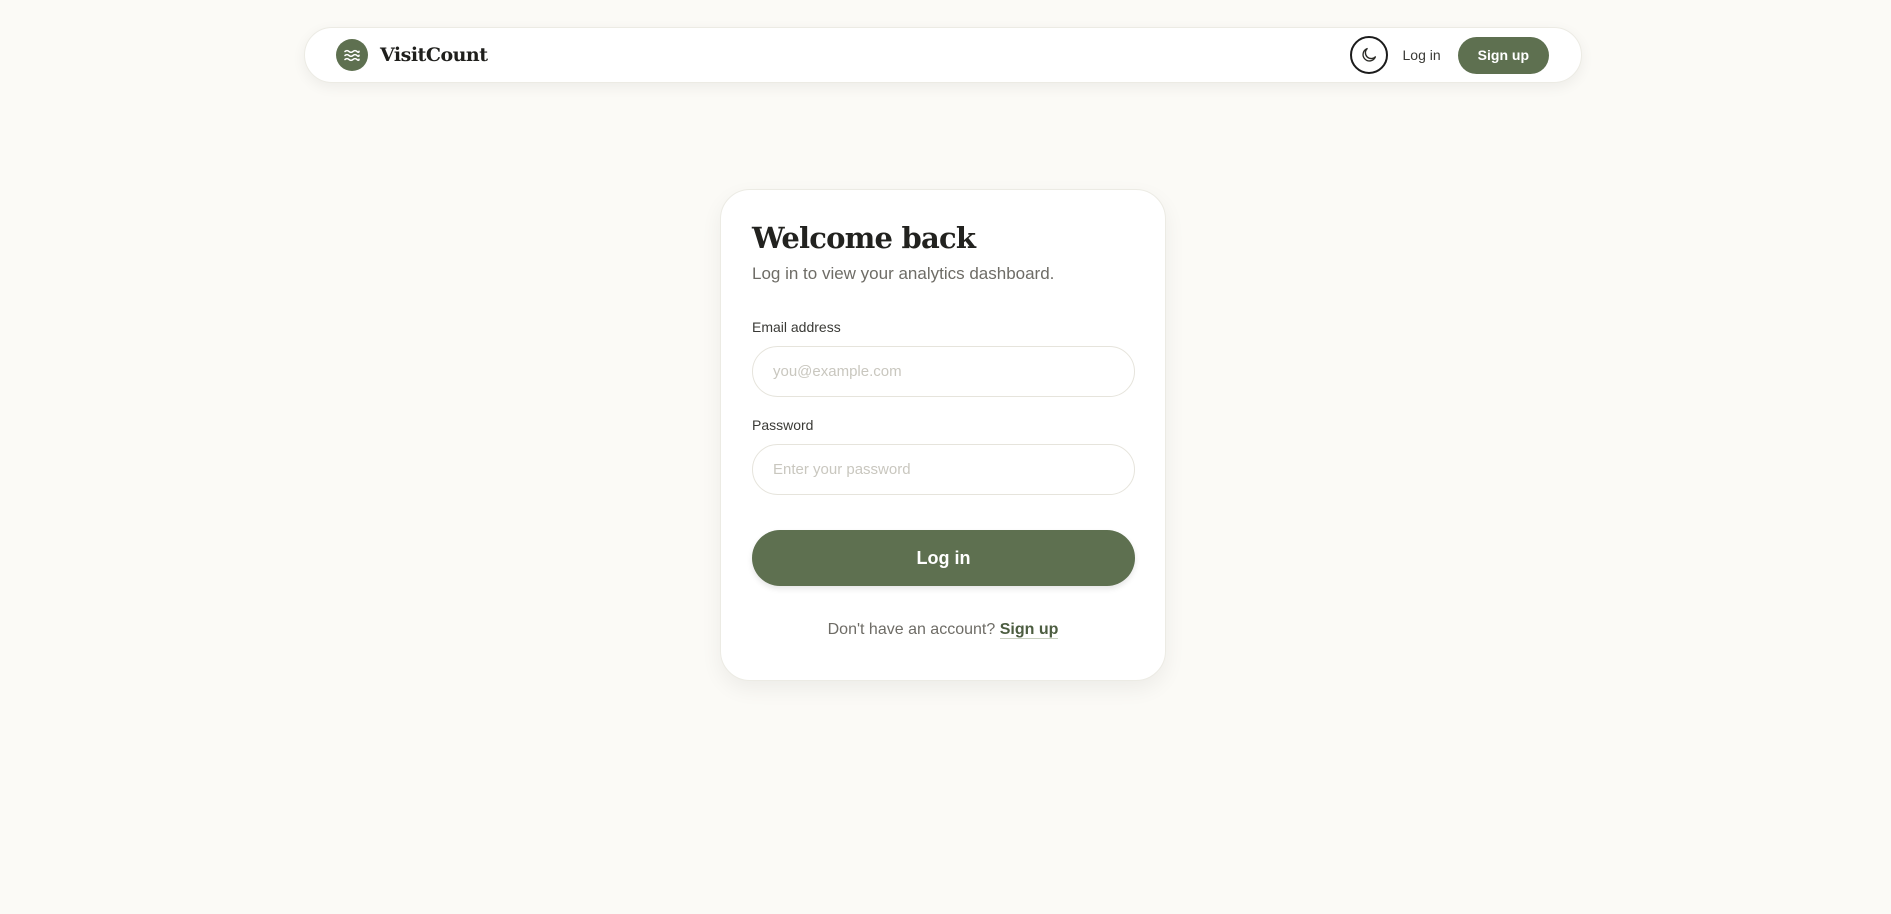 This screenshot has height=914, width=1891. Describe the element at coordinates (943, 371) in the screenshot. I see `email-field` at that location.